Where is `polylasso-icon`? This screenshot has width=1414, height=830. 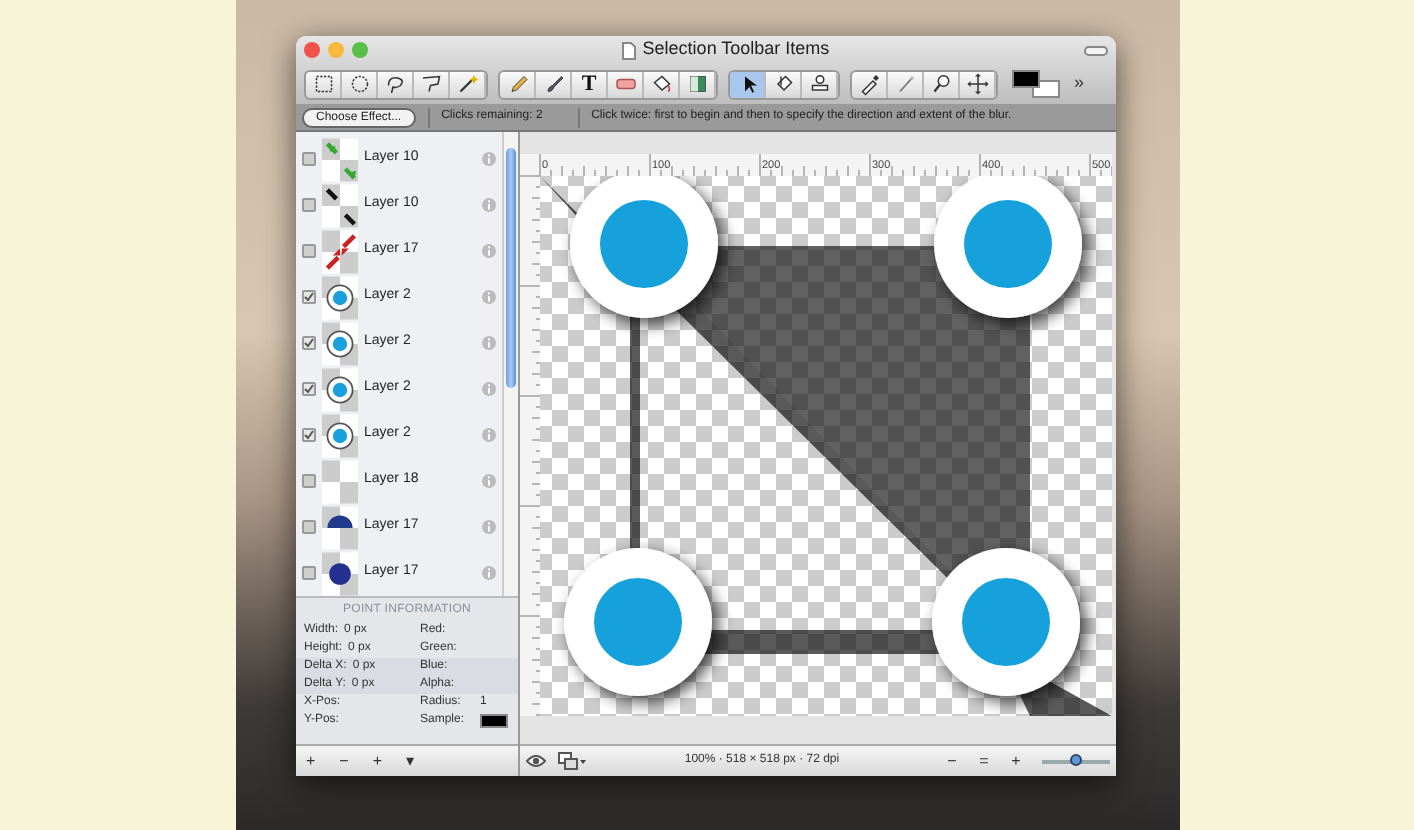
polylasso-icon is located at coordinates (431, 84).